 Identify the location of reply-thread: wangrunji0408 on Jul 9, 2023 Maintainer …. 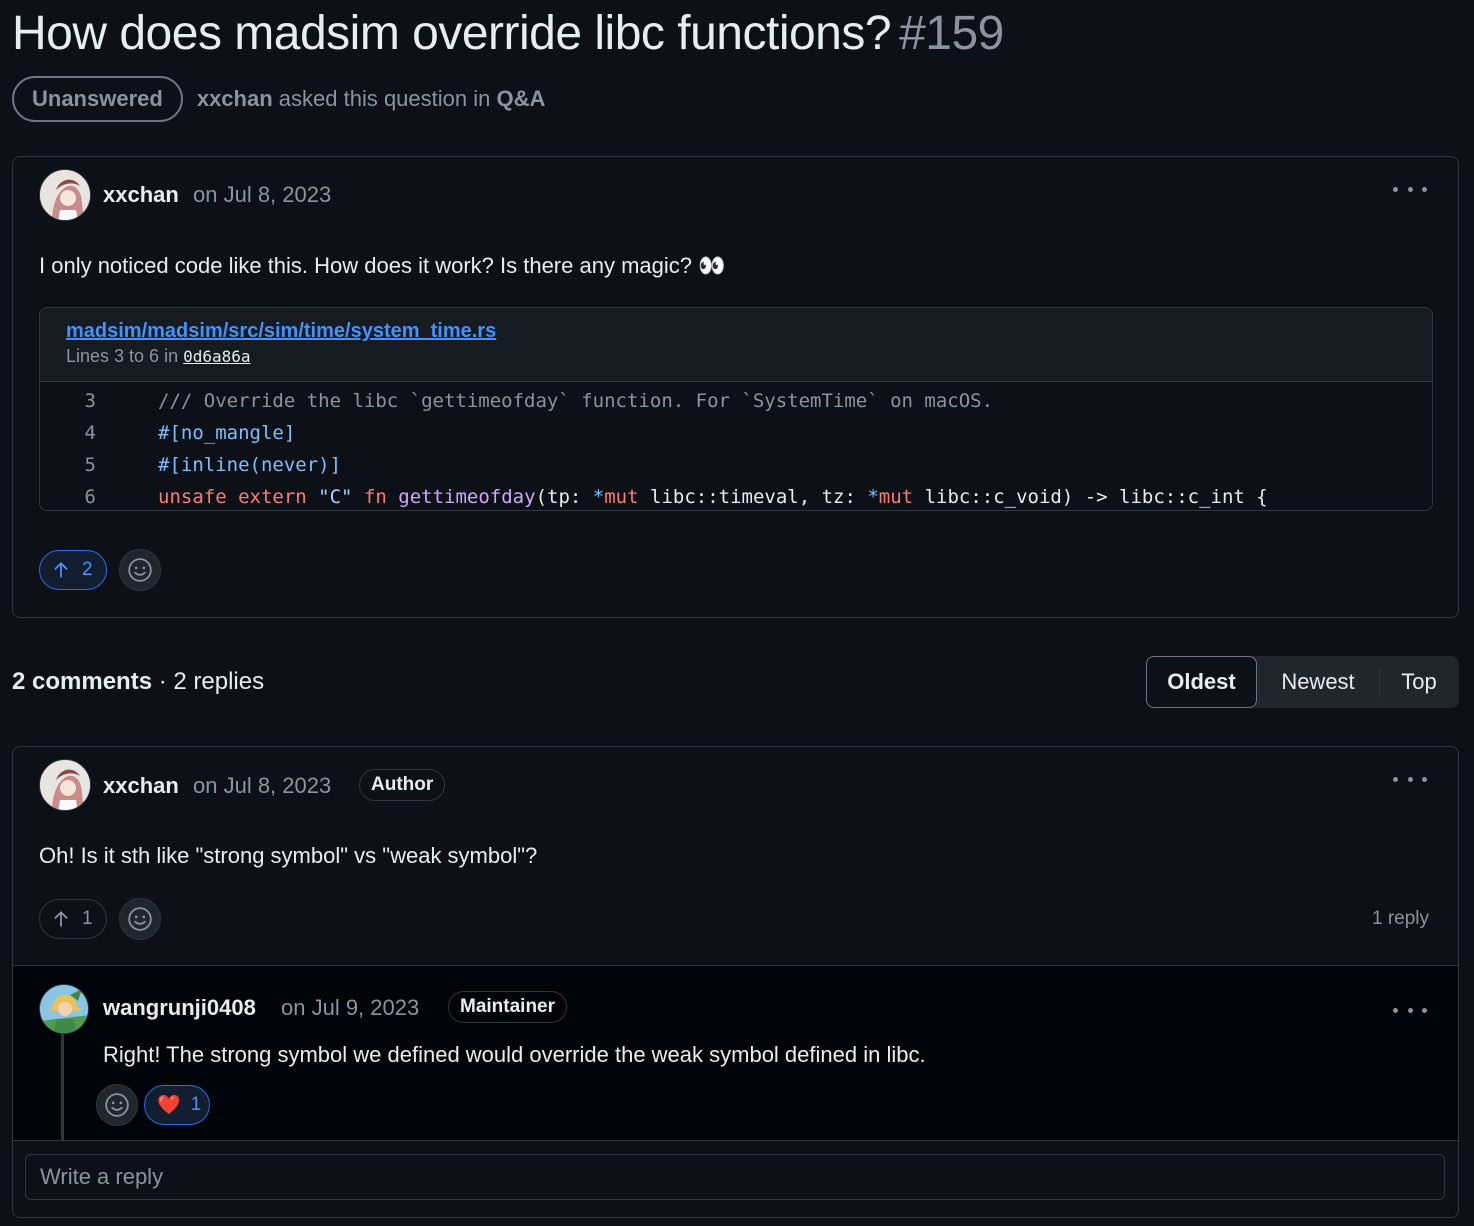
(735, 1052).